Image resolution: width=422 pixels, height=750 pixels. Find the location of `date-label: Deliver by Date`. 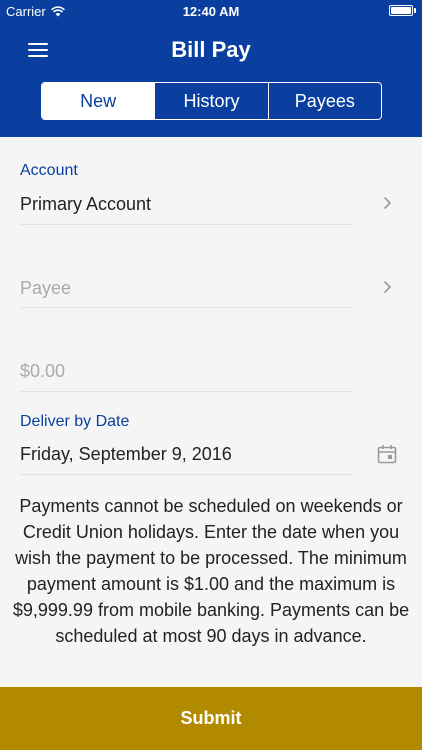

date-label: Deliver by Date is located at coordinates (75, 421).